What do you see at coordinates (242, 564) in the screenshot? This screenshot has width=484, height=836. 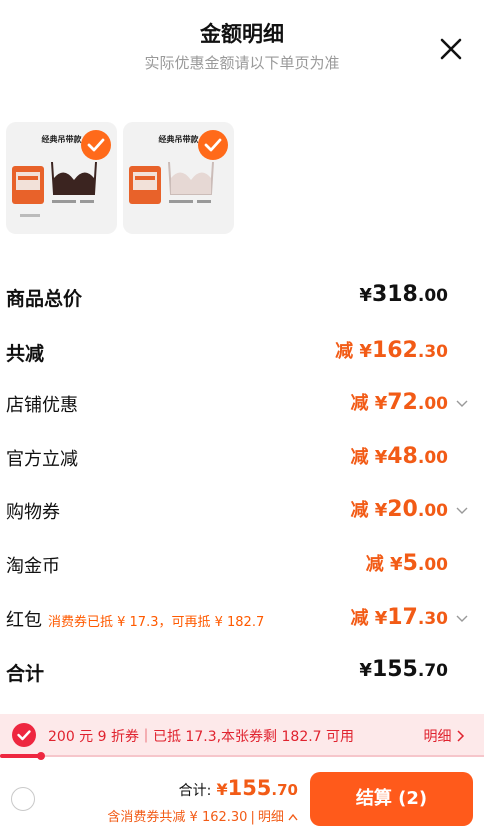 I see `row-taojinbi: 淘金币 减 ¥5.00` at bounding box center [242, 564].